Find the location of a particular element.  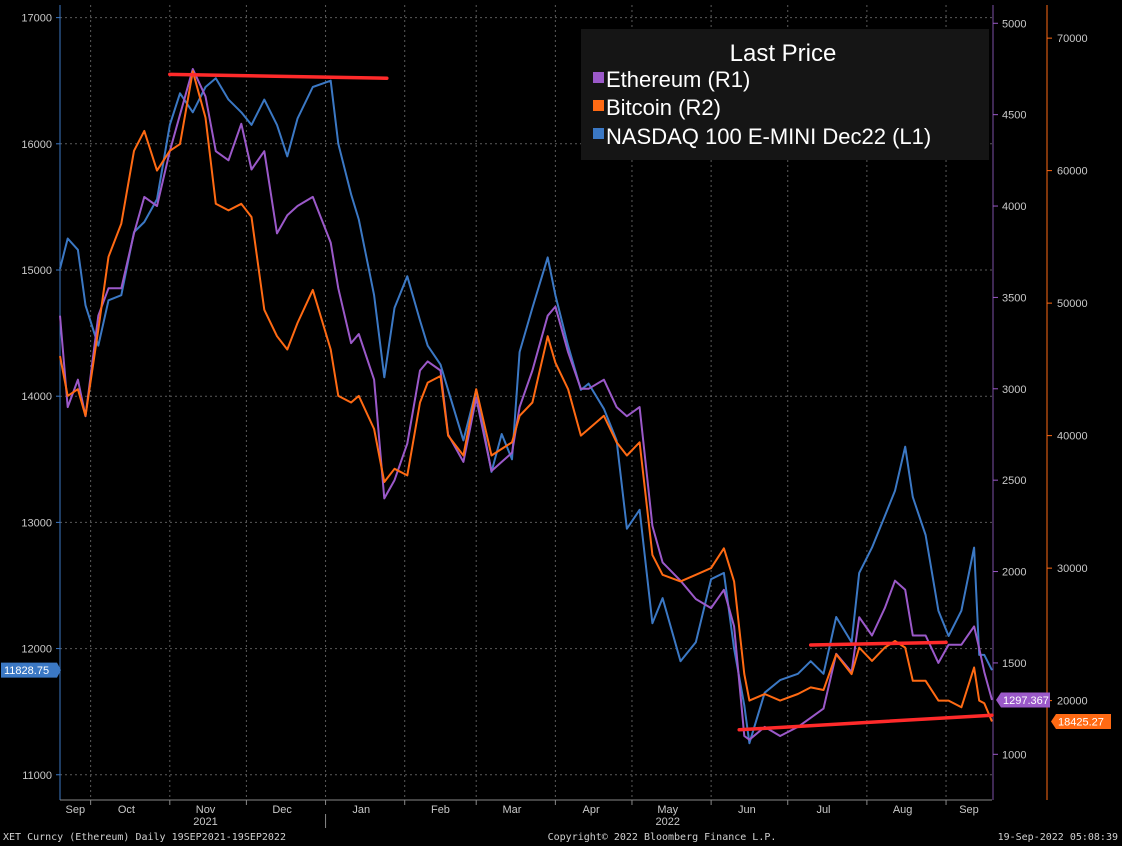

right2-axis-tick-label: 40000 is located at coordinates (1072, 437).